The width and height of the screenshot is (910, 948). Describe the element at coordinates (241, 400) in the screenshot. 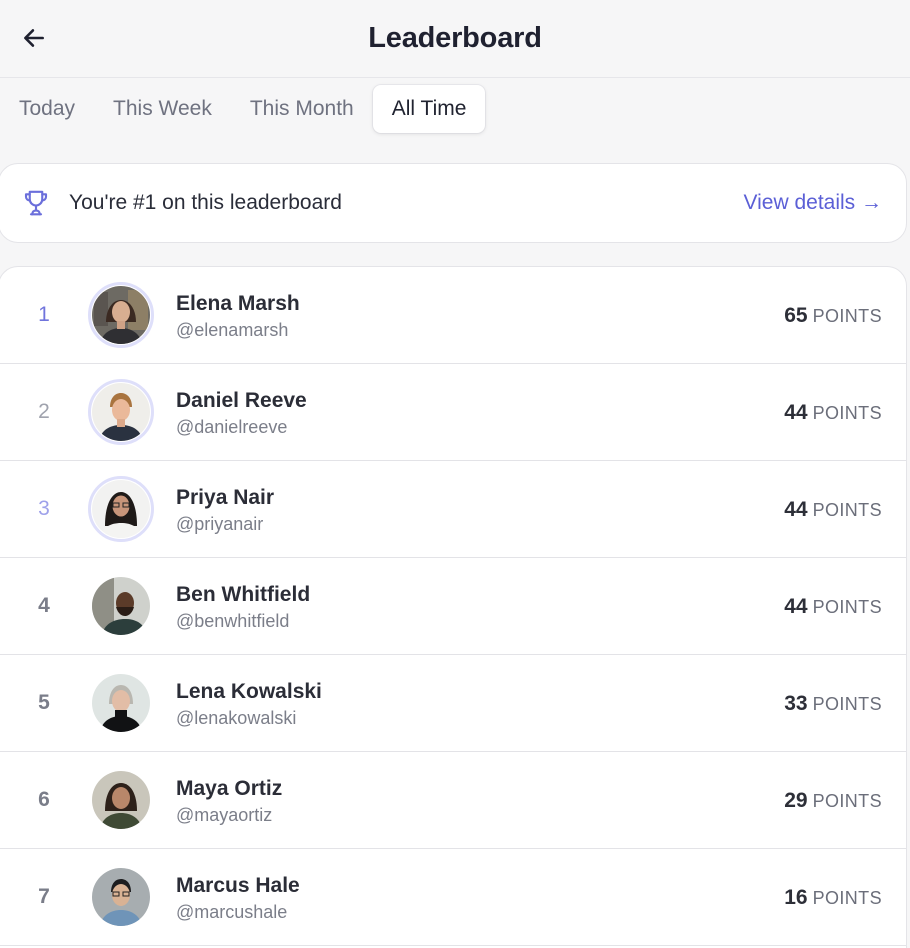

I see `player-name: Daniel Reeve` at that location.